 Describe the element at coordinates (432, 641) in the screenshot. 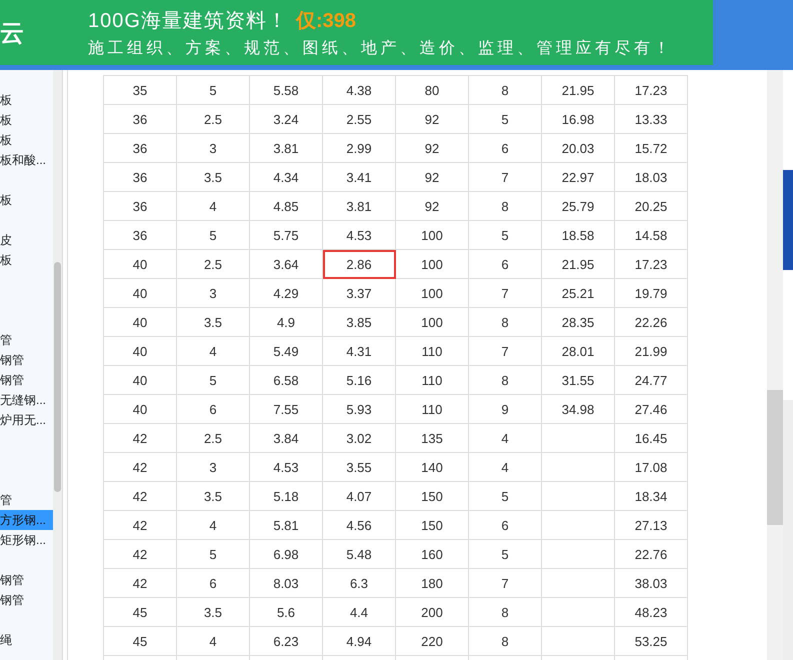

I see `table-cell: 220` at that location.